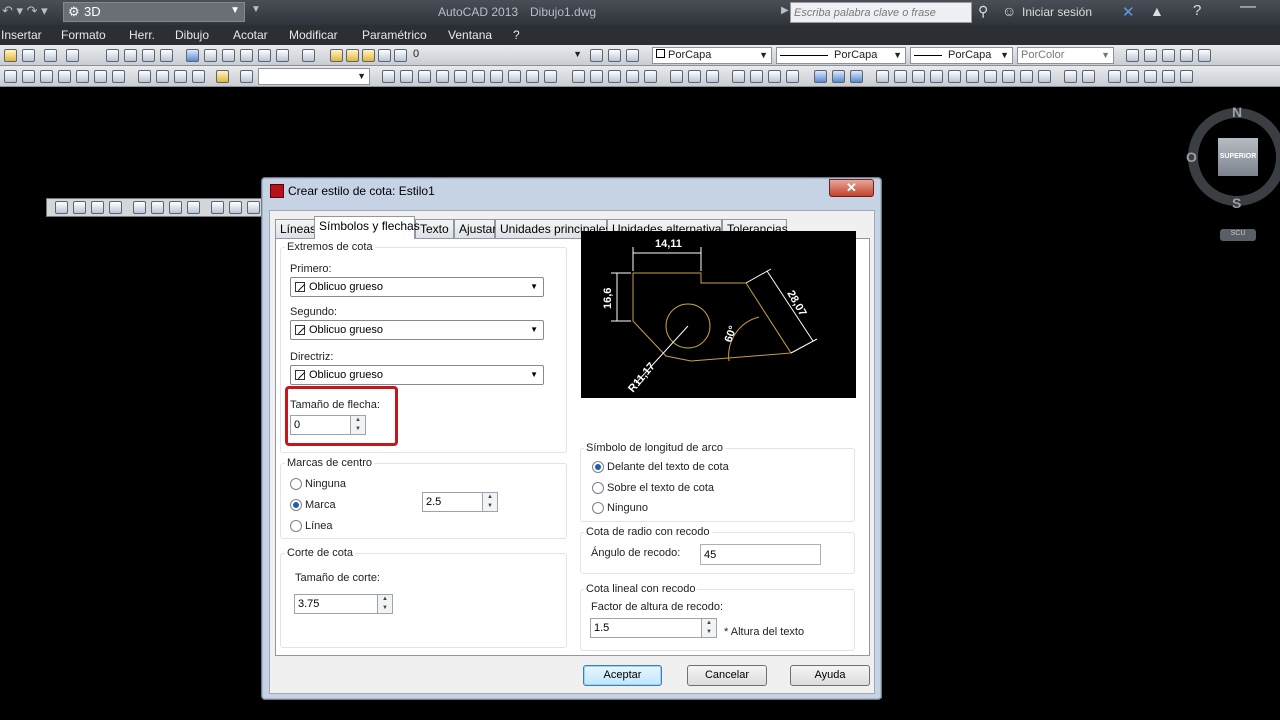  I want to click on tab-ajustar: Ajustar, so click(475, 228).